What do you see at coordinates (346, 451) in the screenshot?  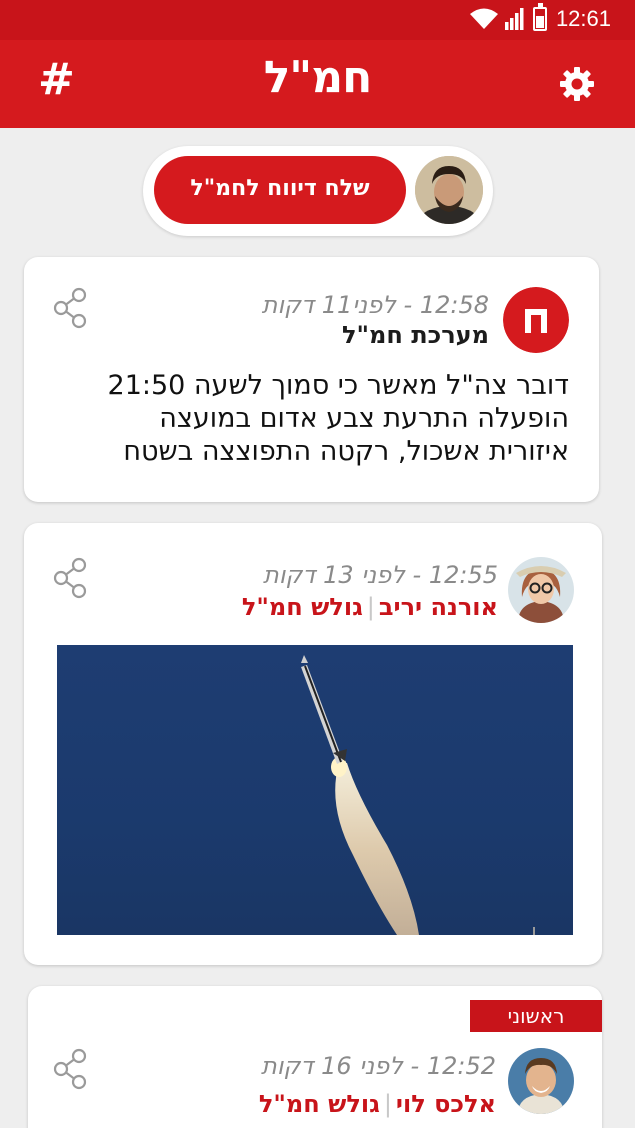 I see `post-text-line: איזורית אשכול, רקטה התפוצצה בשטח` at bounding box center [346, 451].